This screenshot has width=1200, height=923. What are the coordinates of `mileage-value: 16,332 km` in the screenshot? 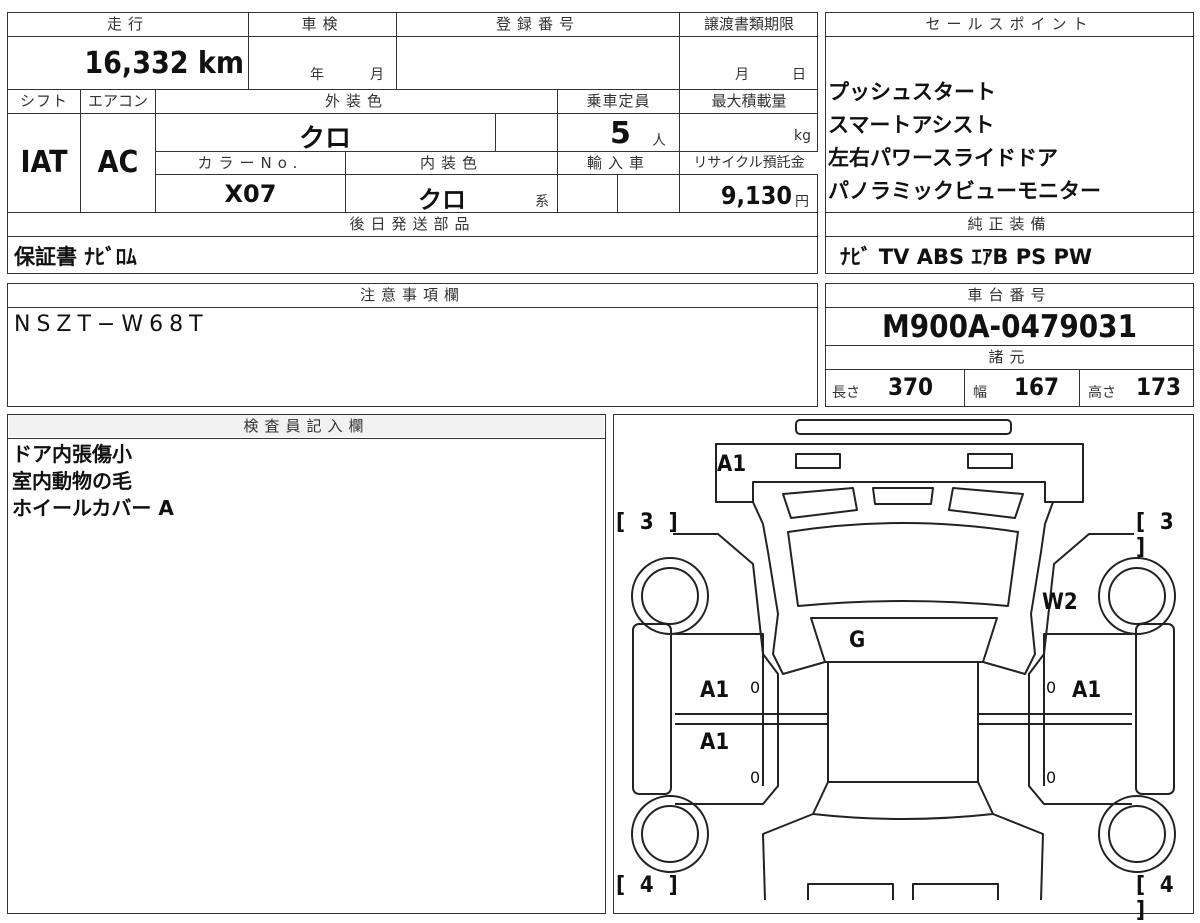 It's located at (127, 63).